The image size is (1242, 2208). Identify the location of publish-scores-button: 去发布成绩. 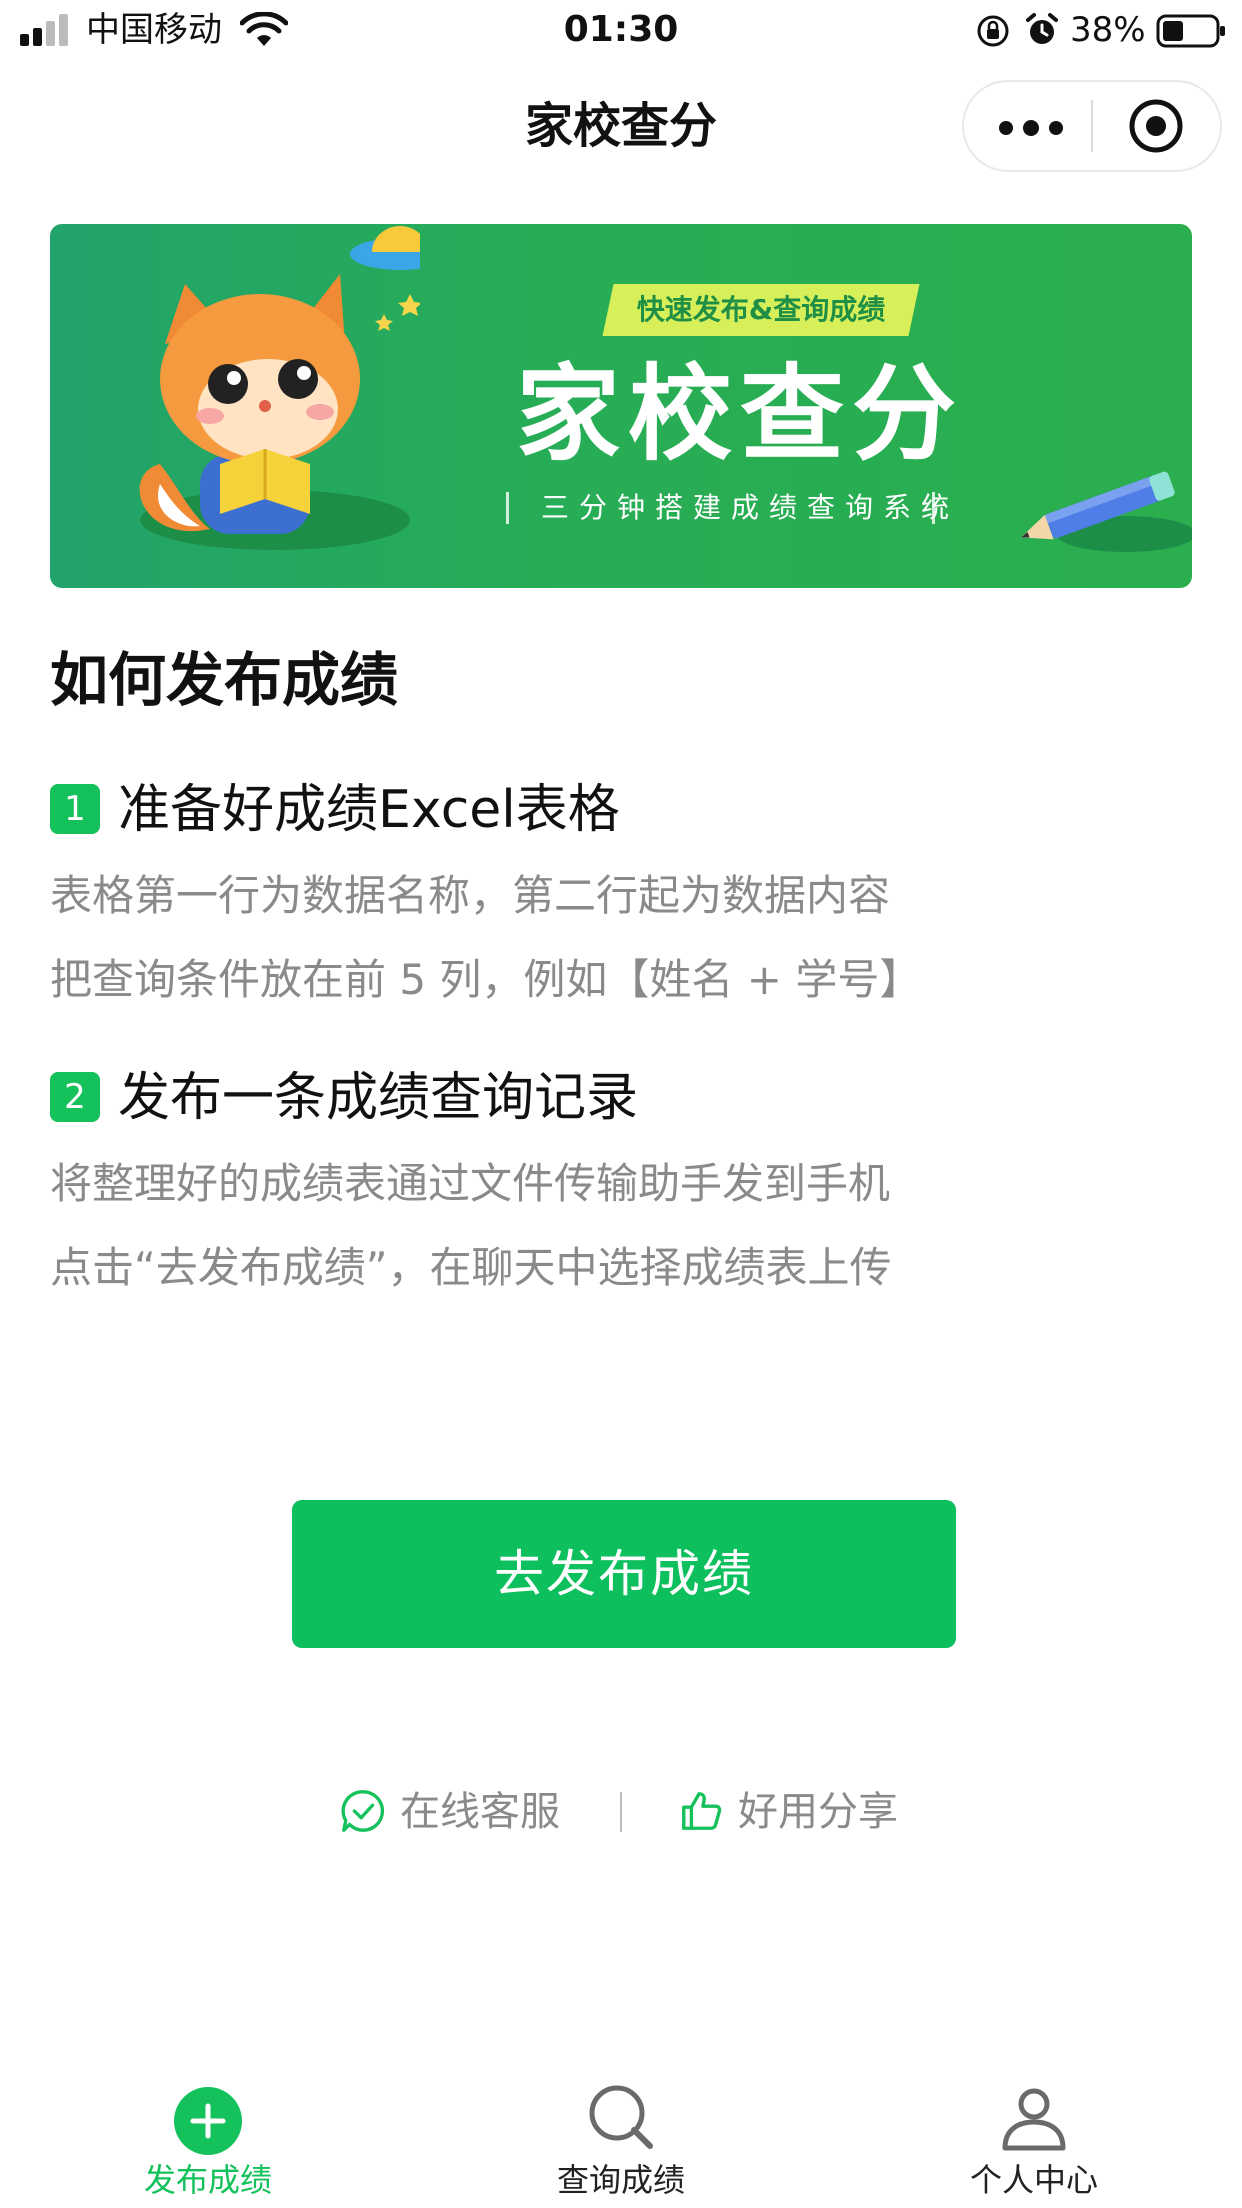
(624, 1574).